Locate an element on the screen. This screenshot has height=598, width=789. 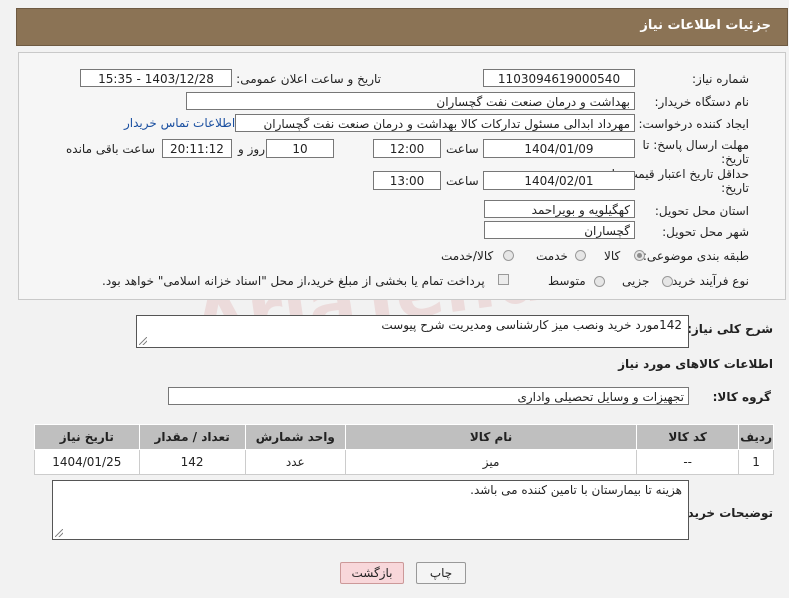
city-field: گچساران is located at coordinates (559, 230).